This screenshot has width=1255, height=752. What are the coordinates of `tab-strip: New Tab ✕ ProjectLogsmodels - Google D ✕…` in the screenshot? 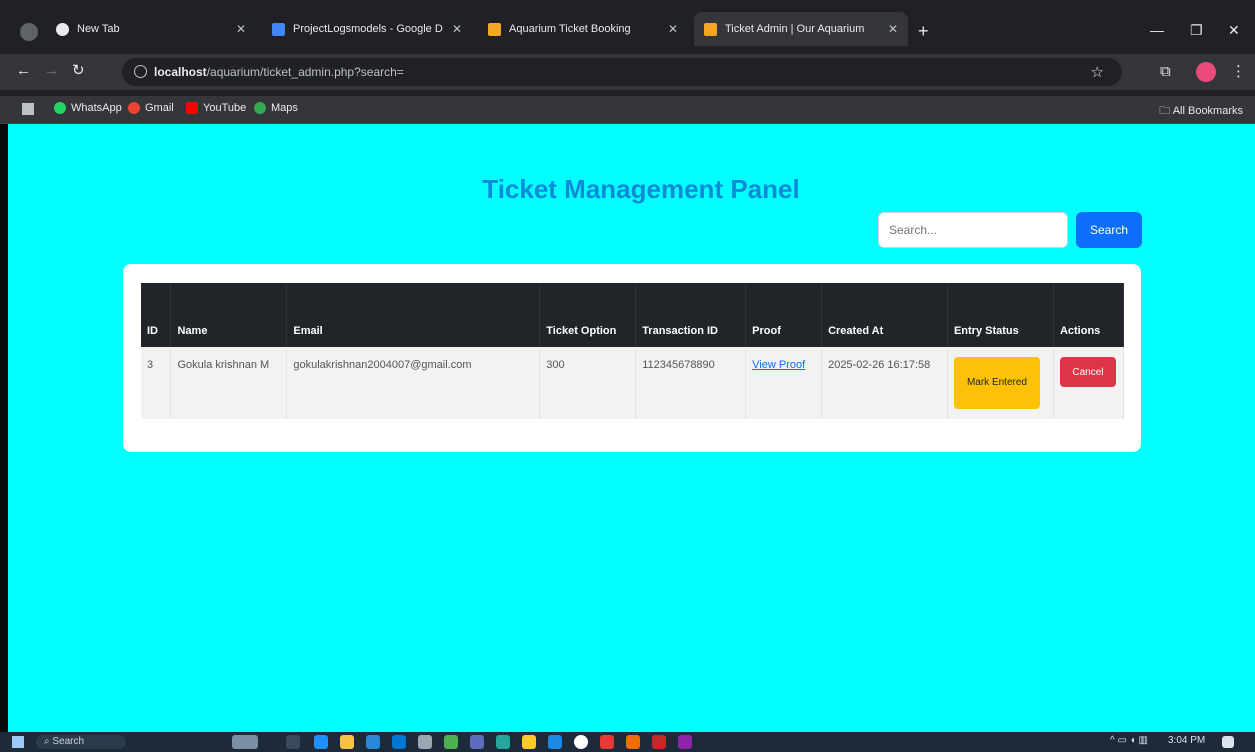 It's located at (627, 27).